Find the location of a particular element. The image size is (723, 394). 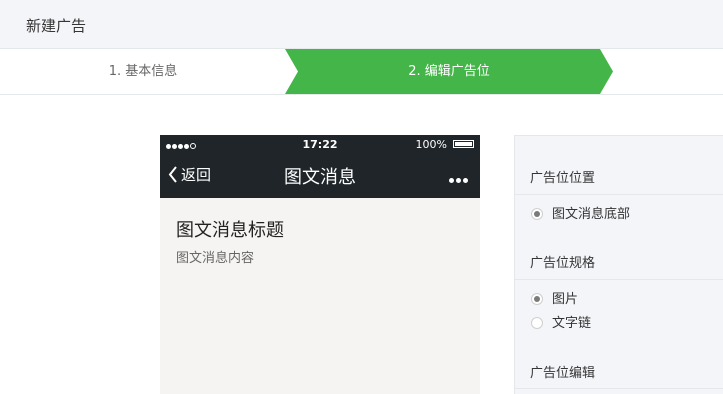

phone-status-bar: 17:22 100% is located at coordinates (320, 144).